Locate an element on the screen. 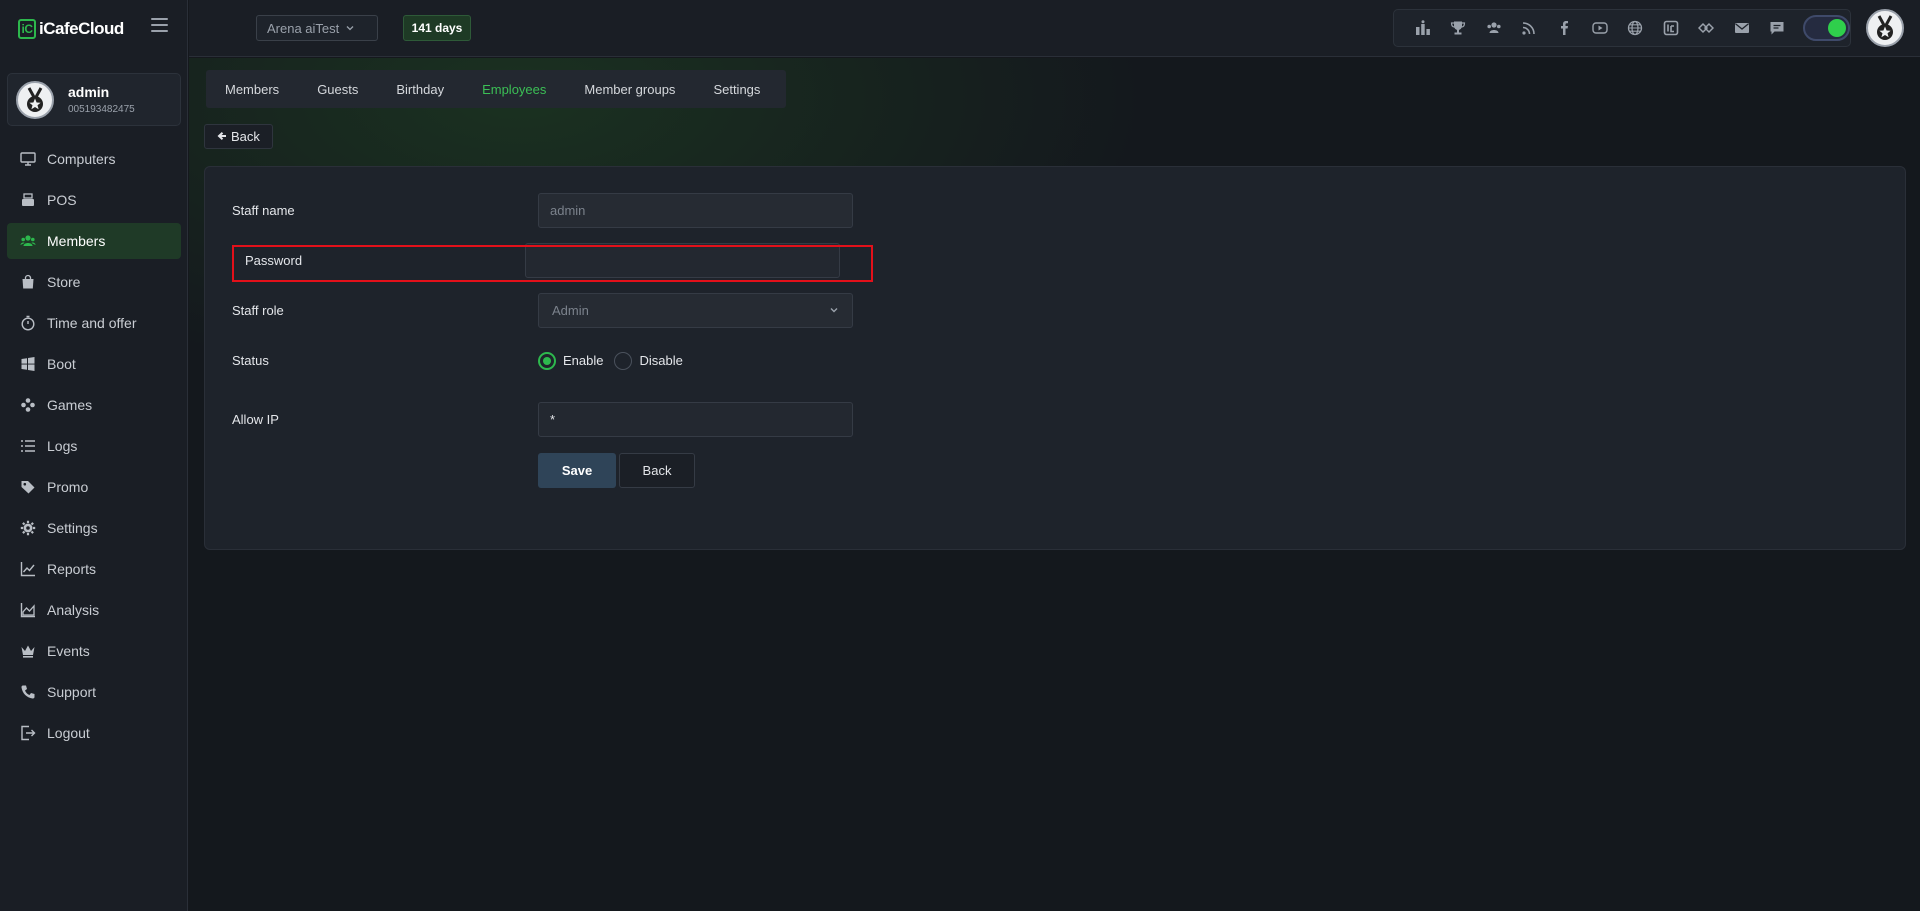 The height and width of the screenshot is (911, 1920). sidebar-item-logout: Logout is located at coordinates (94, 733).